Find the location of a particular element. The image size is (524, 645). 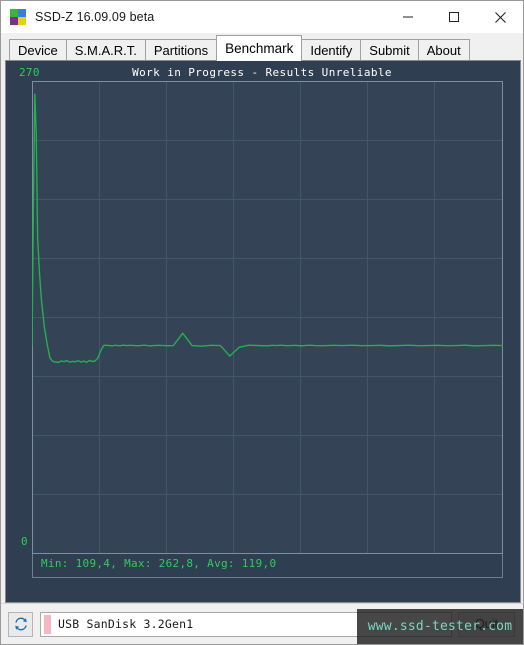

close-icon is located at coordinates (500, 17).